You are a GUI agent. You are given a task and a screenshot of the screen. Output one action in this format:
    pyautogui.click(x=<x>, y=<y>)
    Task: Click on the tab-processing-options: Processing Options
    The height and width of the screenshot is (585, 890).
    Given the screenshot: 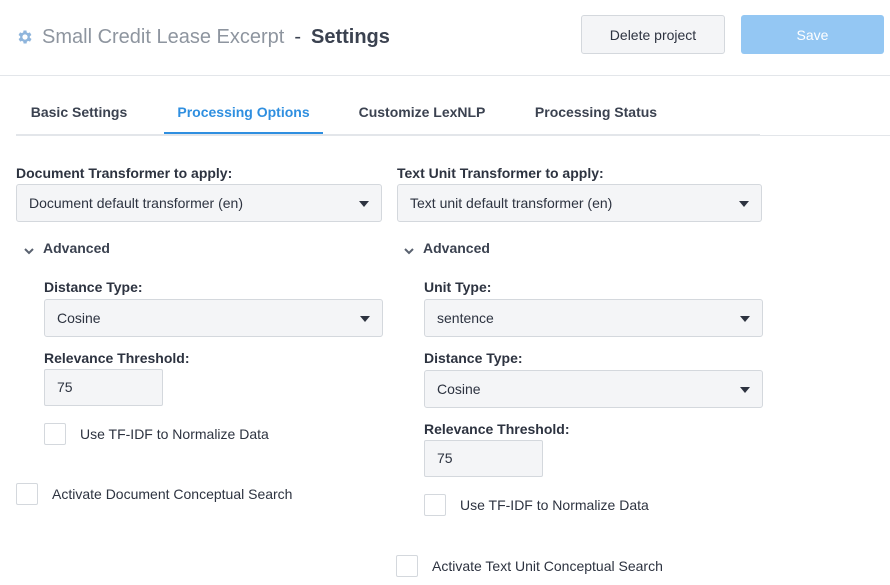 What is the action you would take?
    pyautogui.click(x=243, y=113)
    